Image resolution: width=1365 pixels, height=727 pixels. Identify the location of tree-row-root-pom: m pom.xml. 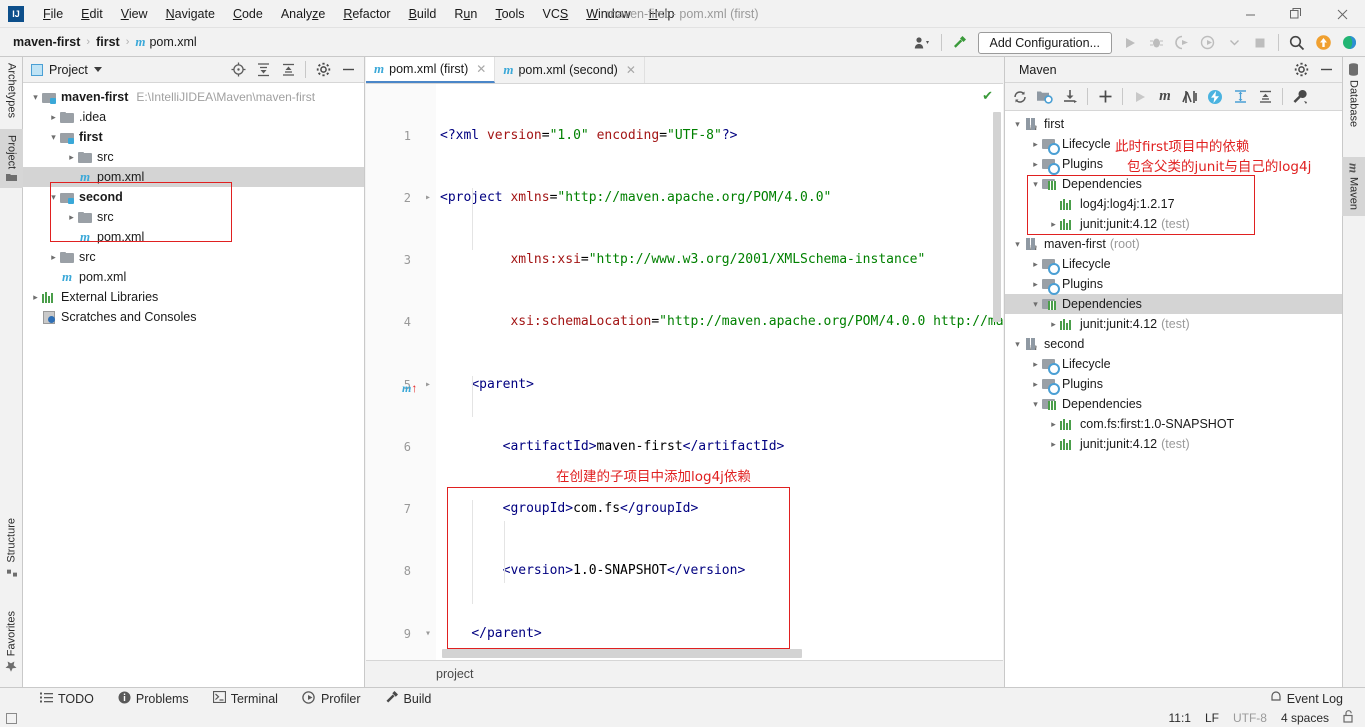
(193, 277).